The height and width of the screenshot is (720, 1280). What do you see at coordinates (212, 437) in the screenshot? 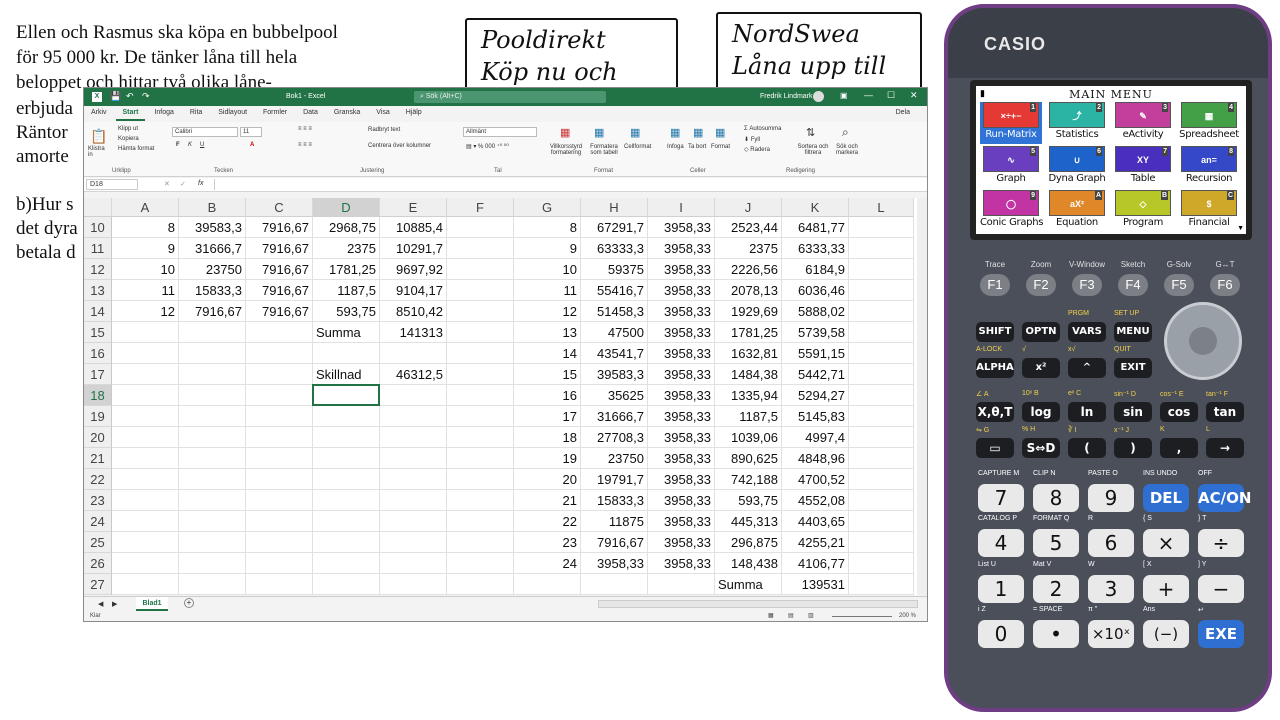
I see `cell-b20` at bounding box center [212, 437].